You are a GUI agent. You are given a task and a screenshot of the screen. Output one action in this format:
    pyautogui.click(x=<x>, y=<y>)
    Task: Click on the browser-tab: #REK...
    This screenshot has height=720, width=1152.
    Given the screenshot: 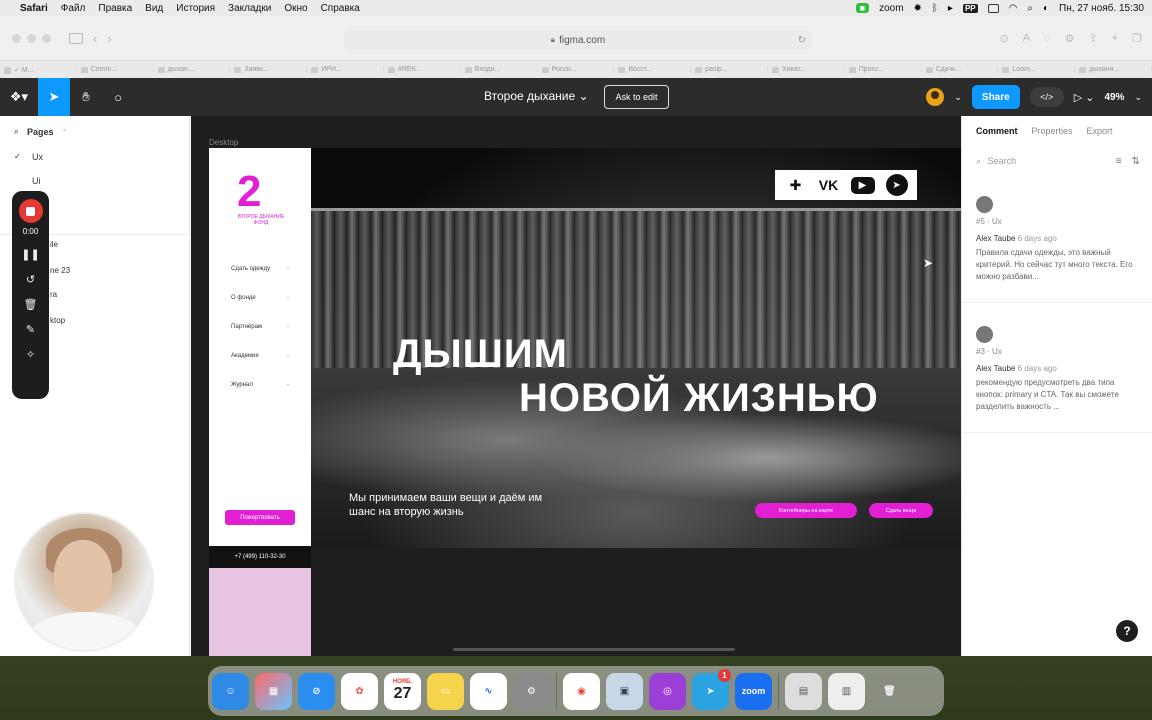 What is the action you would take?
    pyautogui.click(x=422, y=69)
    